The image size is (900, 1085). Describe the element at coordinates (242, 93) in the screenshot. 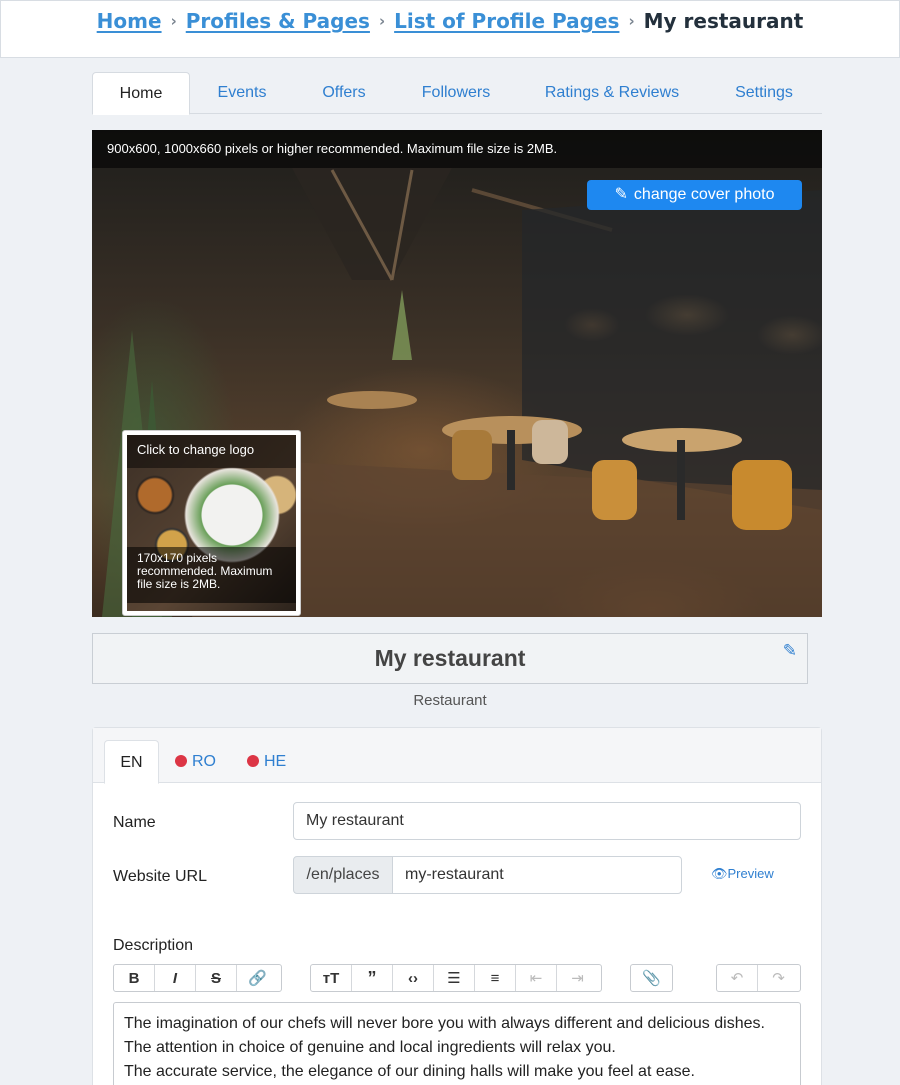

I see `tab-events: Events` at that location.